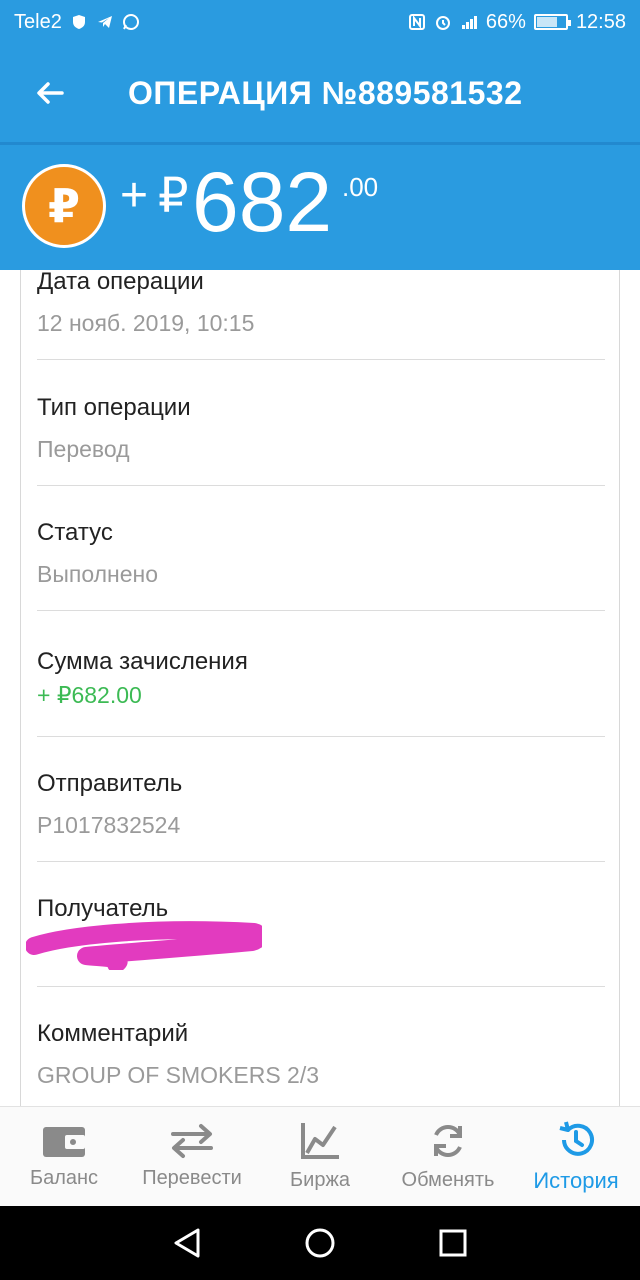 The width and height of the screenshot is (640, 1280). I want to click on app-bar: ОПЕРАЦИЯ №889581532, so click(320, 93).